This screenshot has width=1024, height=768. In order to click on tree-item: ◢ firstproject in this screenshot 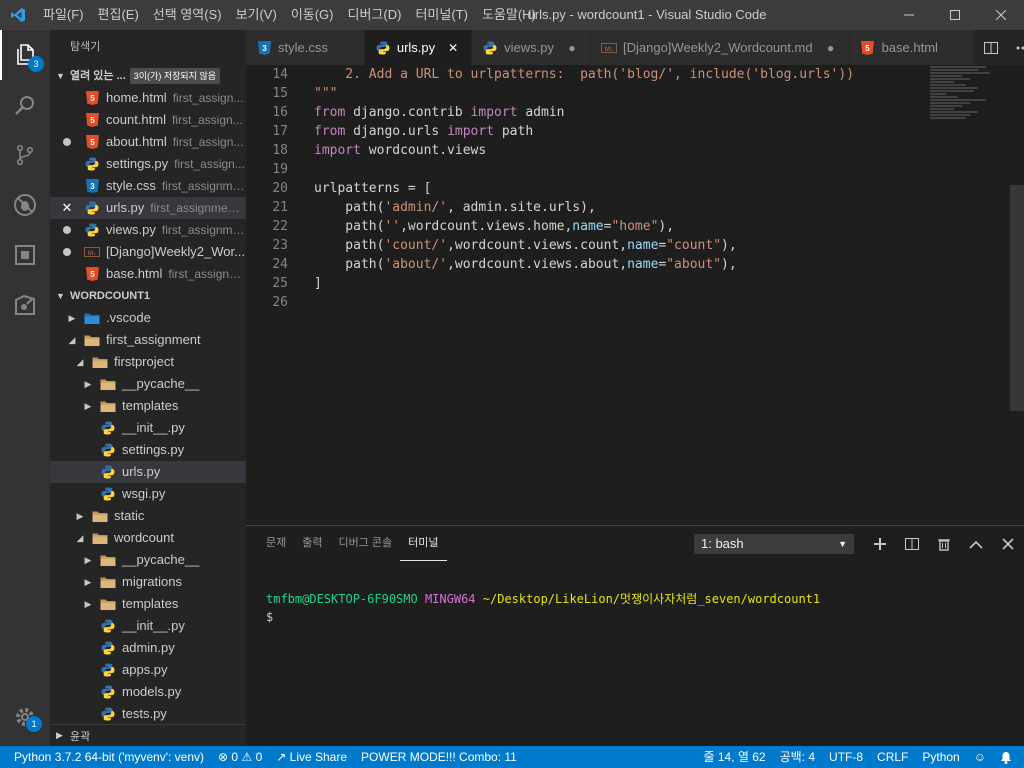, I will do `click(148, 362)`.